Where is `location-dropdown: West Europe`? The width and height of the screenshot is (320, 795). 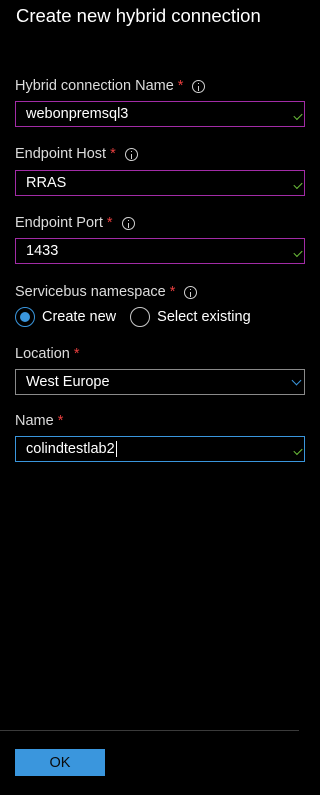
location-dropdown: West Europe is located at coordinates (160, 382).